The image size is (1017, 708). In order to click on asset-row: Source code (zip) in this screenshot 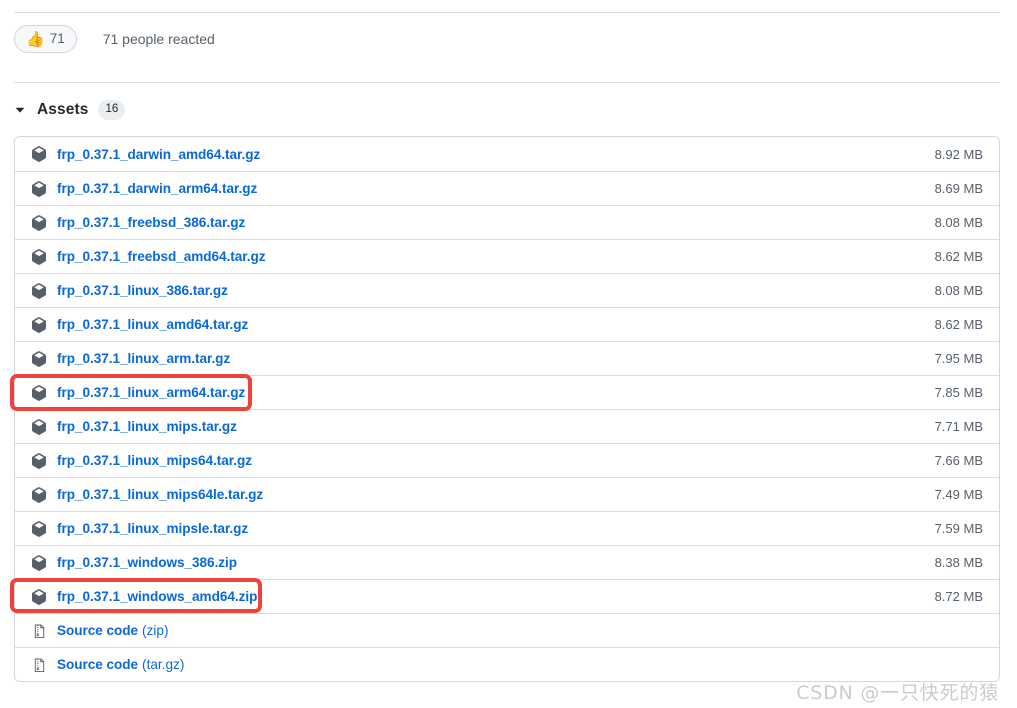, I will do `click(507, 630)`.